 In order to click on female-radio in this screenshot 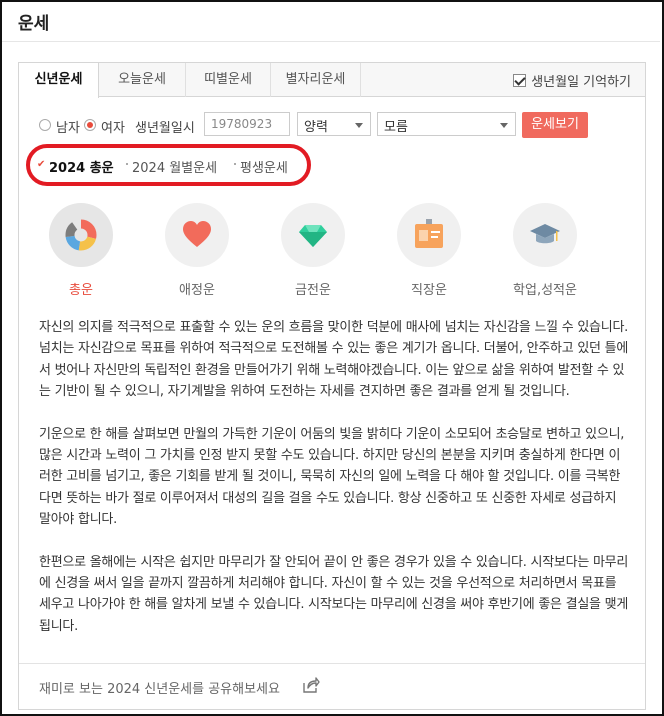, I will do `click(90, 125)`.